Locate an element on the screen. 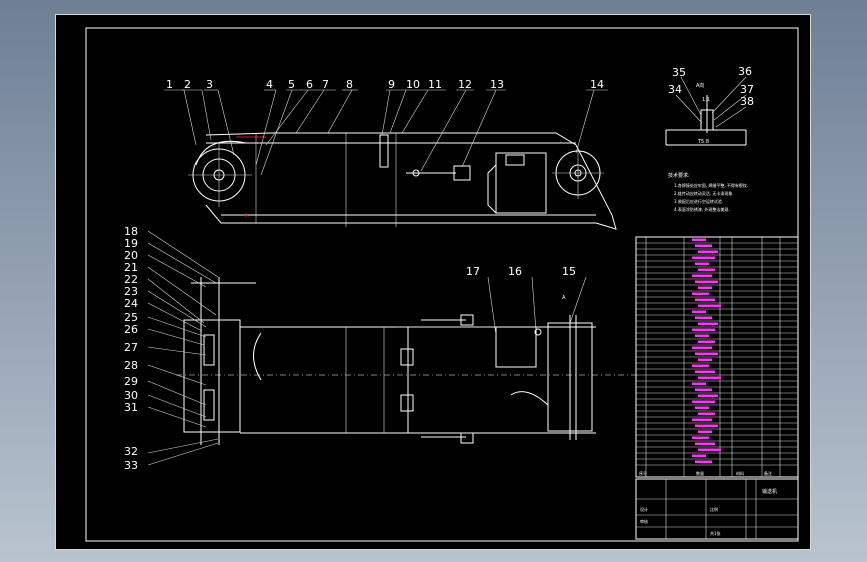 The image size is (867, 562). part-label: 7 is located at coordinates (325, 84).